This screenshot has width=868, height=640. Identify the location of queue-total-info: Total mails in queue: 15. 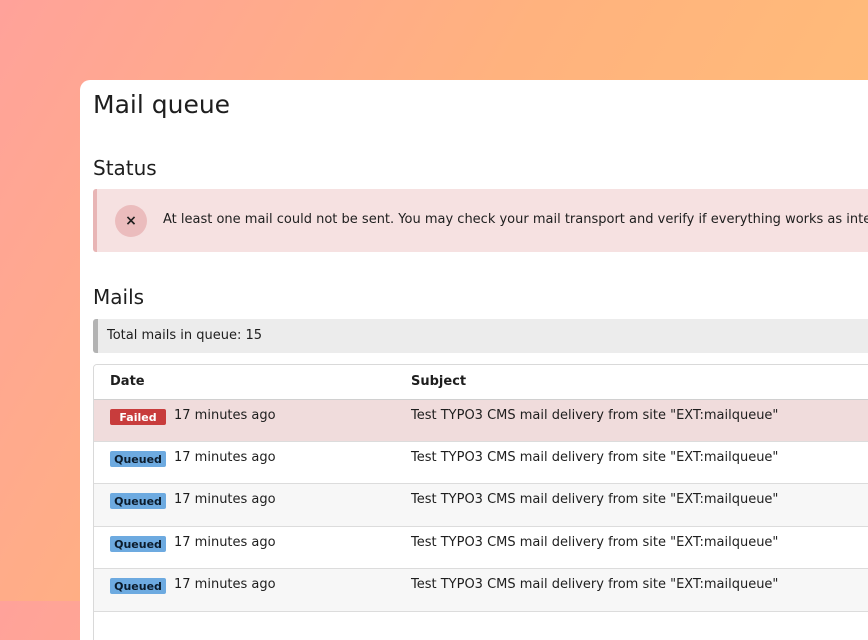
(480, 336).